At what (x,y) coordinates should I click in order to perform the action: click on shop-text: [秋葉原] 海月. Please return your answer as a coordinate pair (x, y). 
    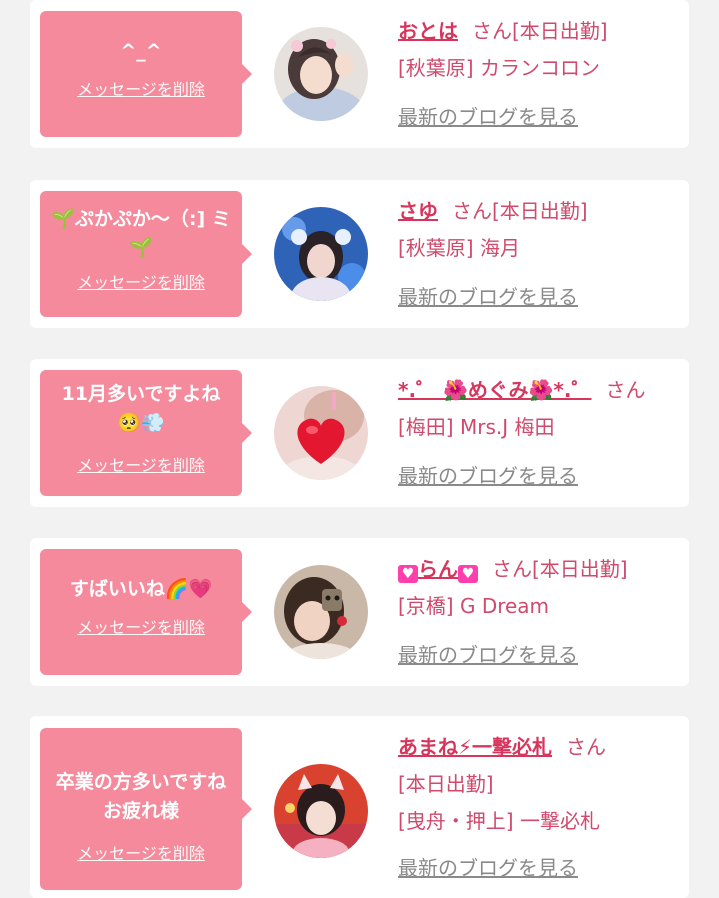
    Looking at the image, I should click on (459, 248).